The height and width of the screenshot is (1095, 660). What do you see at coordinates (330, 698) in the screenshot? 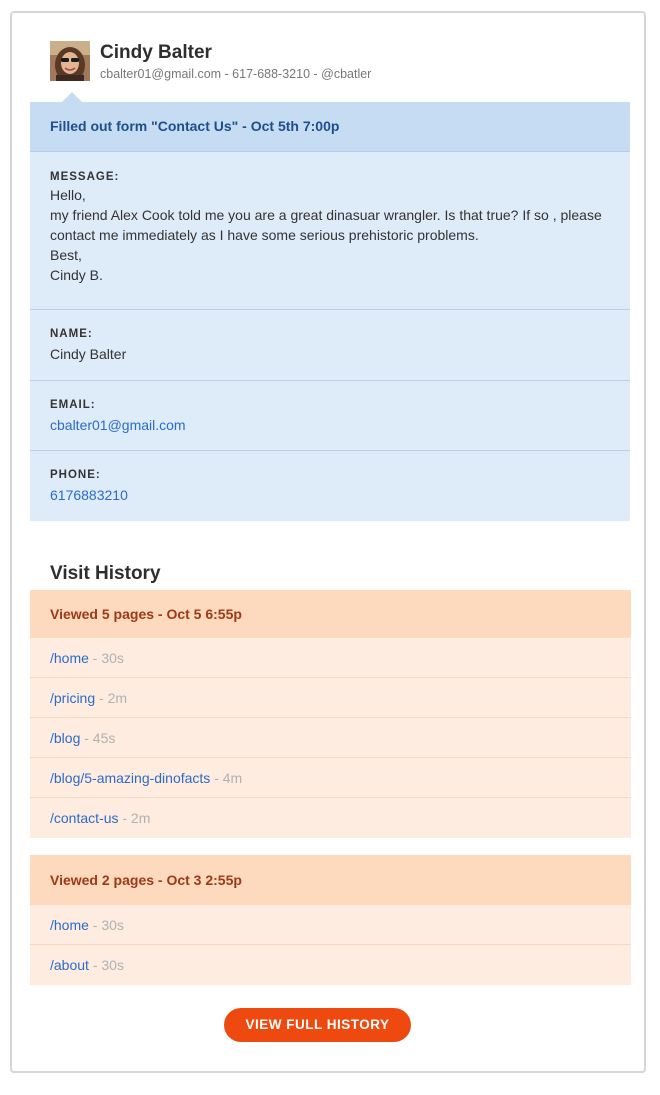
I see `list-item: /pricing - 2m` at bounding box center [330, 698].